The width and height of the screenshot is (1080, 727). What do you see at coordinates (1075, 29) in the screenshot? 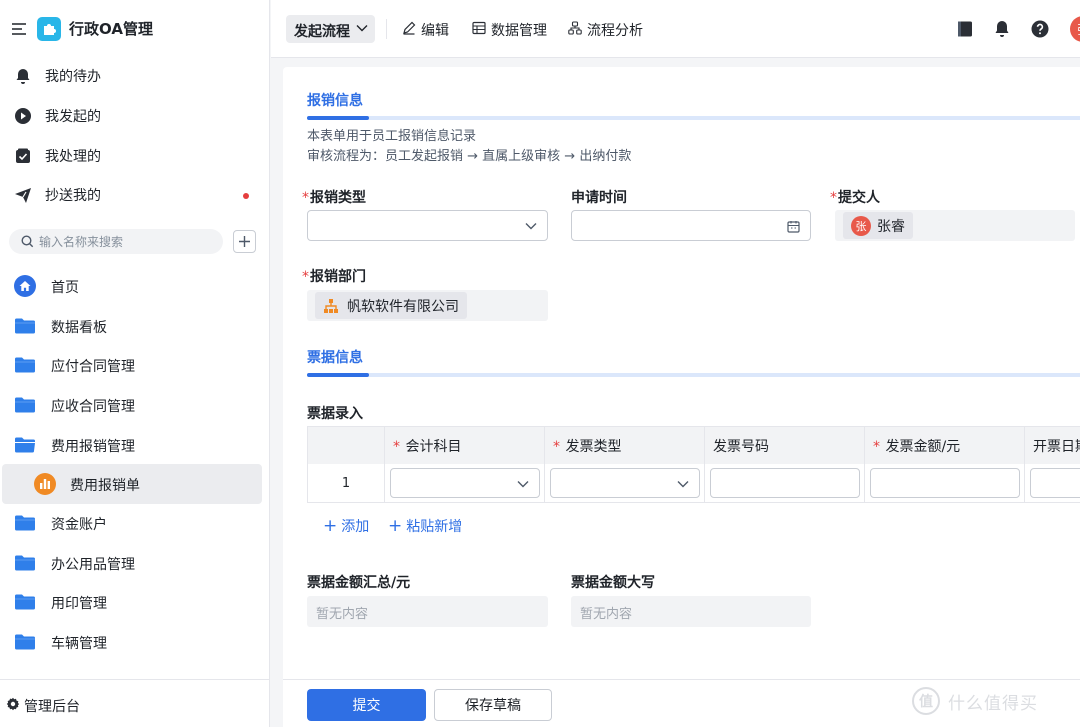
I see `user-avatar: 张` at bounding box center [1075, 29].